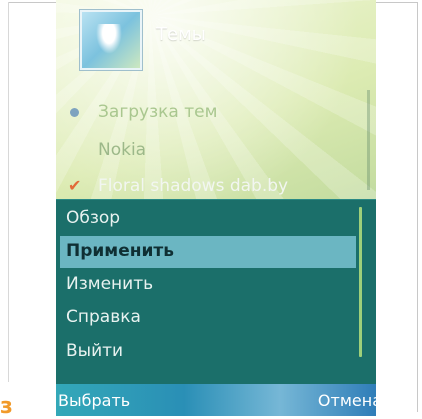  I want to click on themes-app-icon, so click(111, 40).